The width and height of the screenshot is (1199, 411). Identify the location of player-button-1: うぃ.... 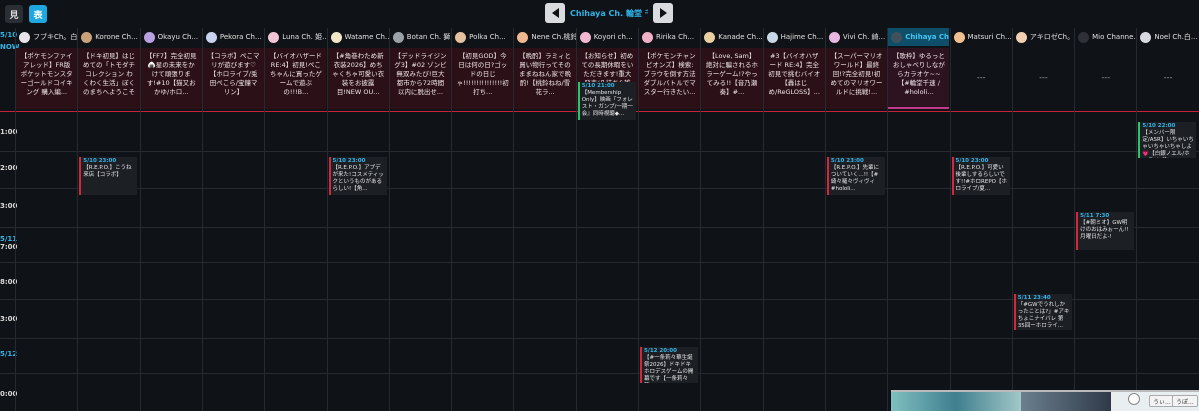
(1162, 401).